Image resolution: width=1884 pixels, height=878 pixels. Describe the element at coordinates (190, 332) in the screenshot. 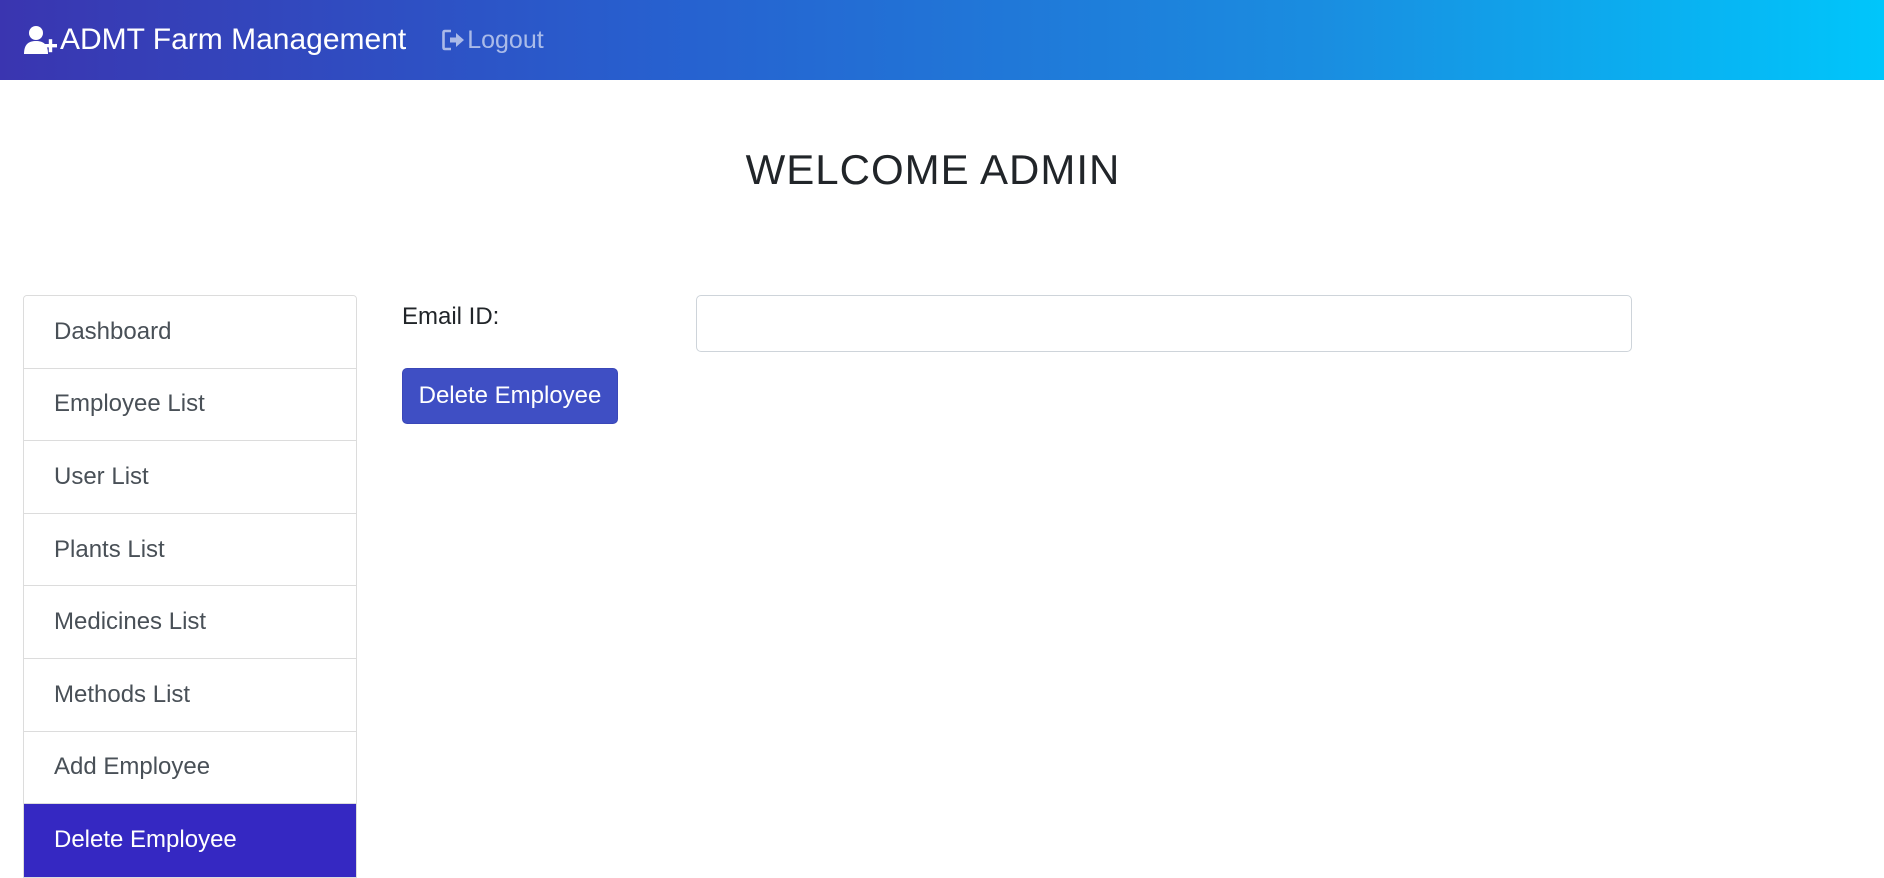

I see `sidebar-item-dashboard: Dashboard` at that location.